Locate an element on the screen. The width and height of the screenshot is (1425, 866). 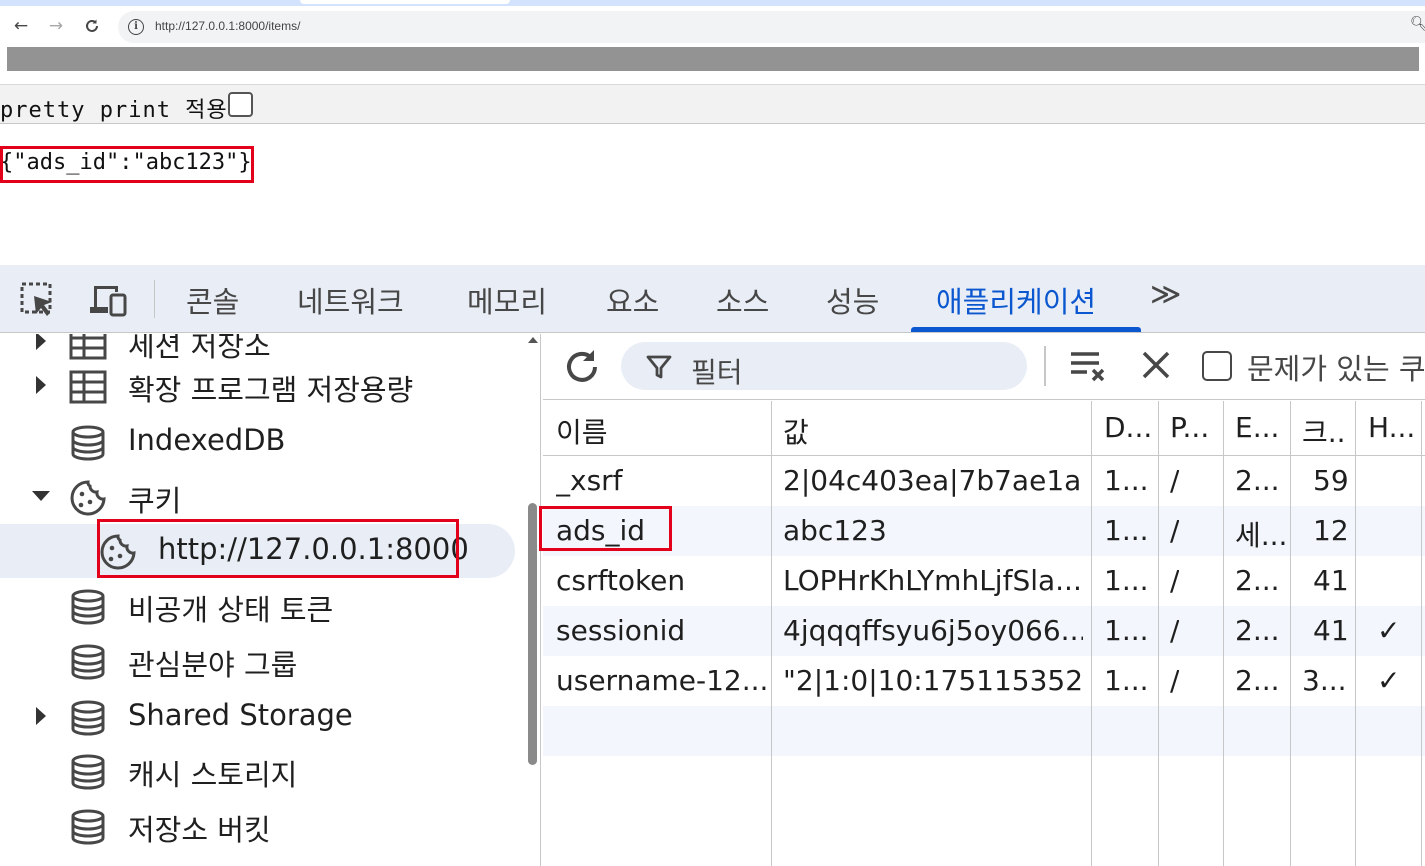
back-button: ← is located at coordinates (21, 26).